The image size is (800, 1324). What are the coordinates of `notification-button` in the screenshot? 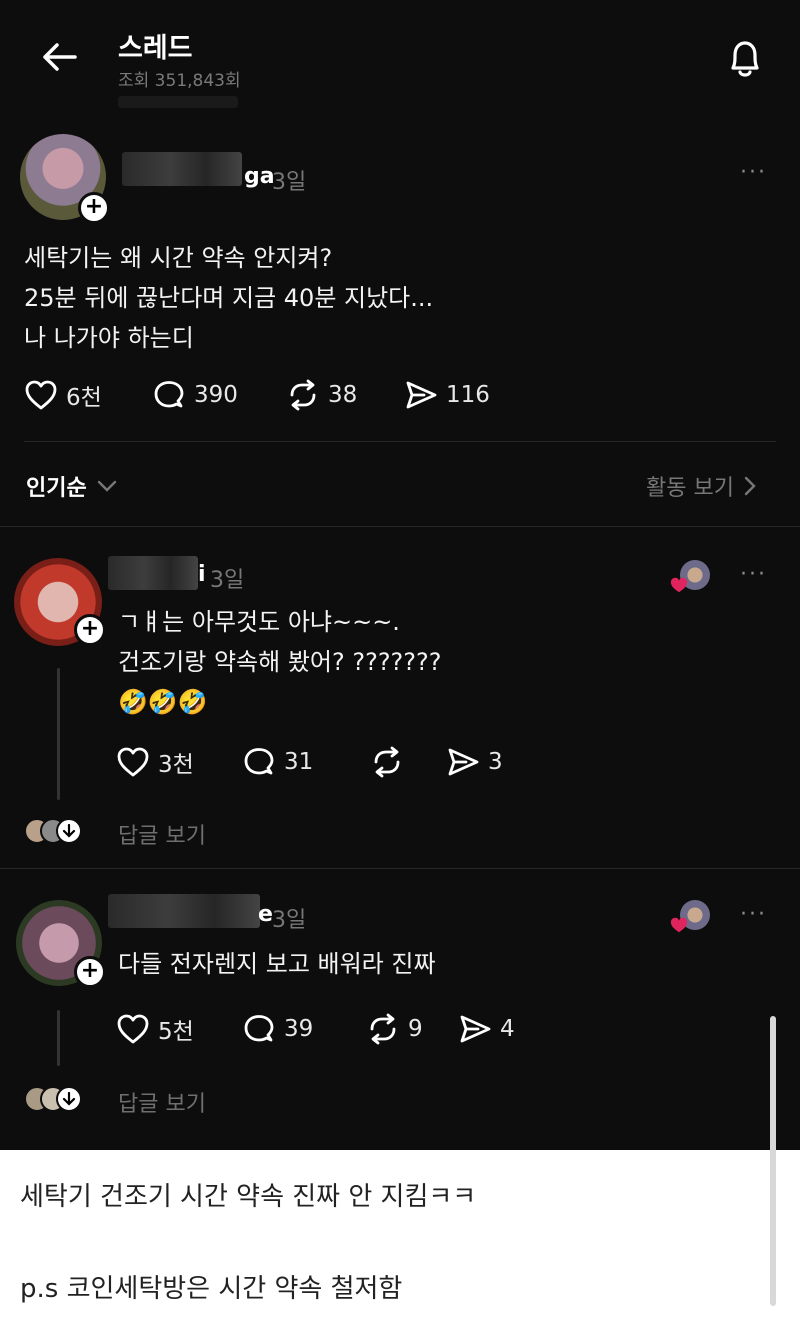 It's located at (745, 59).